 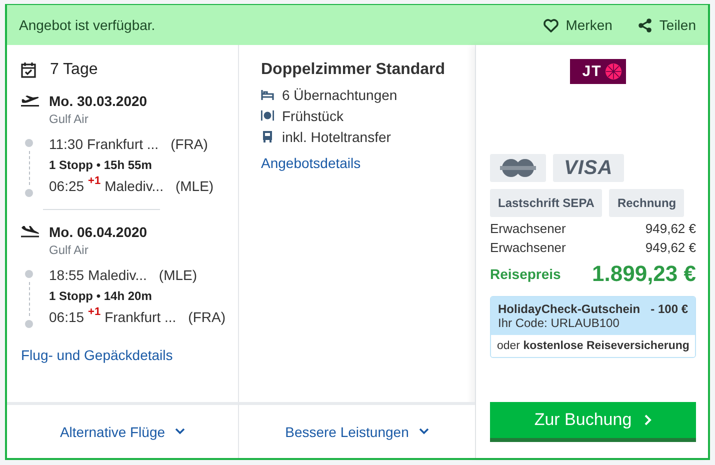 I want to click on bed-icon, so click(x=267, y=95).